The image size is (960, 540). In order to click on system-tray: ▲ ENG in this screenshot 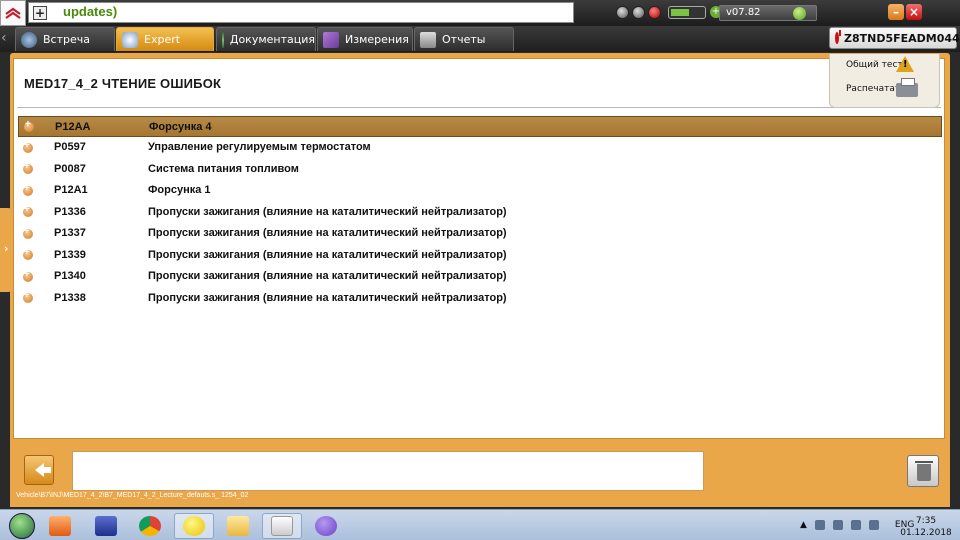, I will do `click(857, 525)`.